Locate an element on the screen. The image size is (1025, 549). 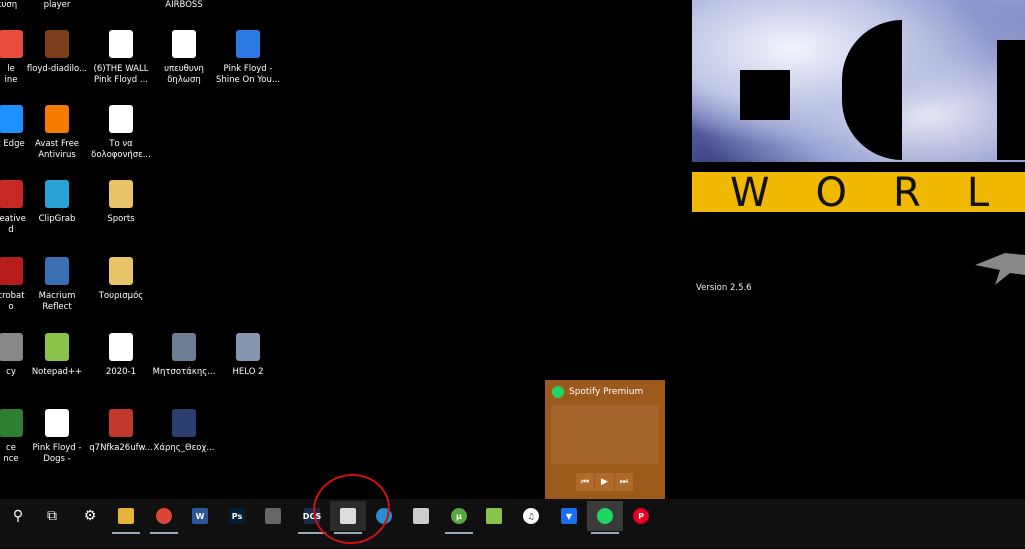
desktop-icon-label: Το να is located at coordinates (121, 144).